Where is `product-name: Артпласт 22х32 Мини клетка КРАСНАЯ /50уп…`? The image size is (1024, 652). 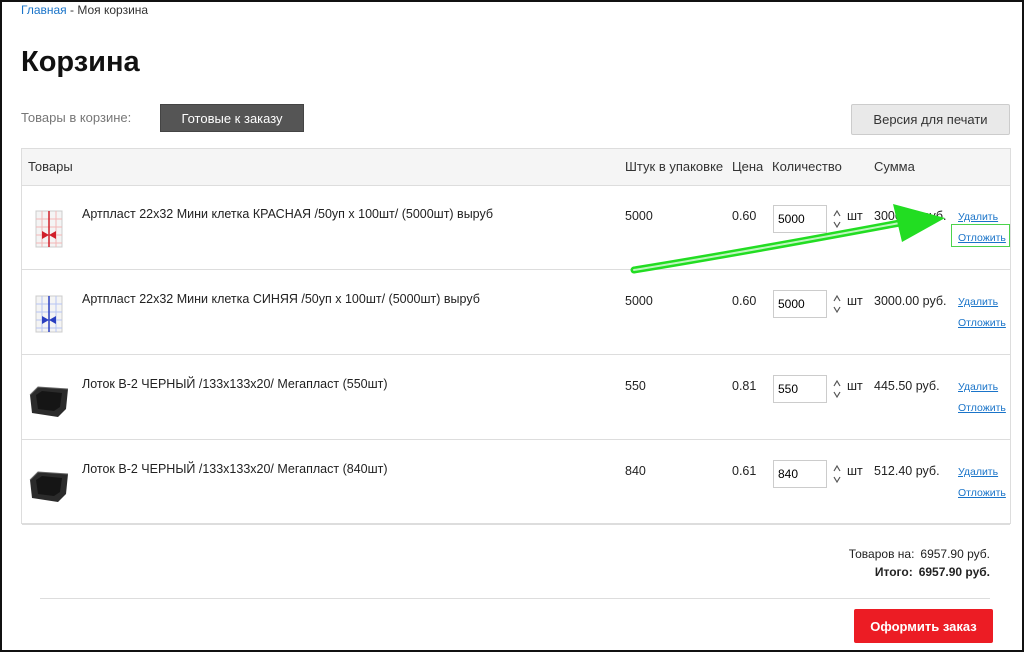
product-name: Артпласт 22х32 Мини клетка КРАСНАЯ /50уп… is located at coordinates (287, 214).